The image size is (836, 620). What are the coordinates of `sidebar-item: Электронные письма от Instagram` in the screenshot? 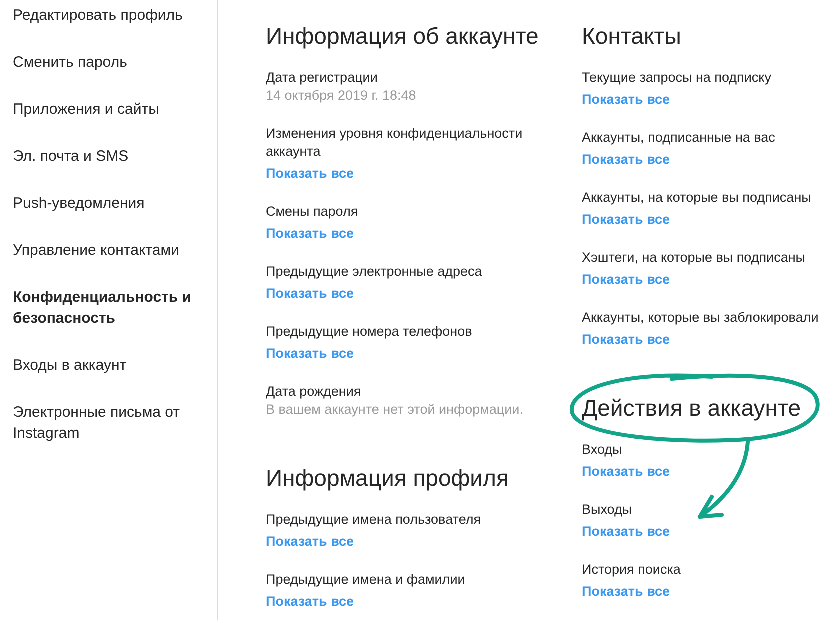 It's located at (108, 431).